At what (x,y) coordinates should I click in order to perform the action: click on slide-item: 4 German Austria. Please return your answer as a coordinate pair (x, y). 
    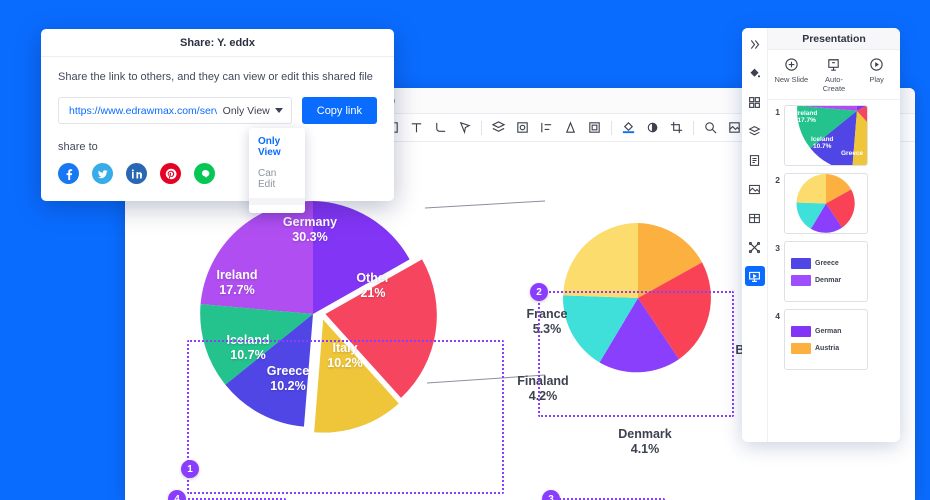
    Looking at the image, I should click on (834, 339).